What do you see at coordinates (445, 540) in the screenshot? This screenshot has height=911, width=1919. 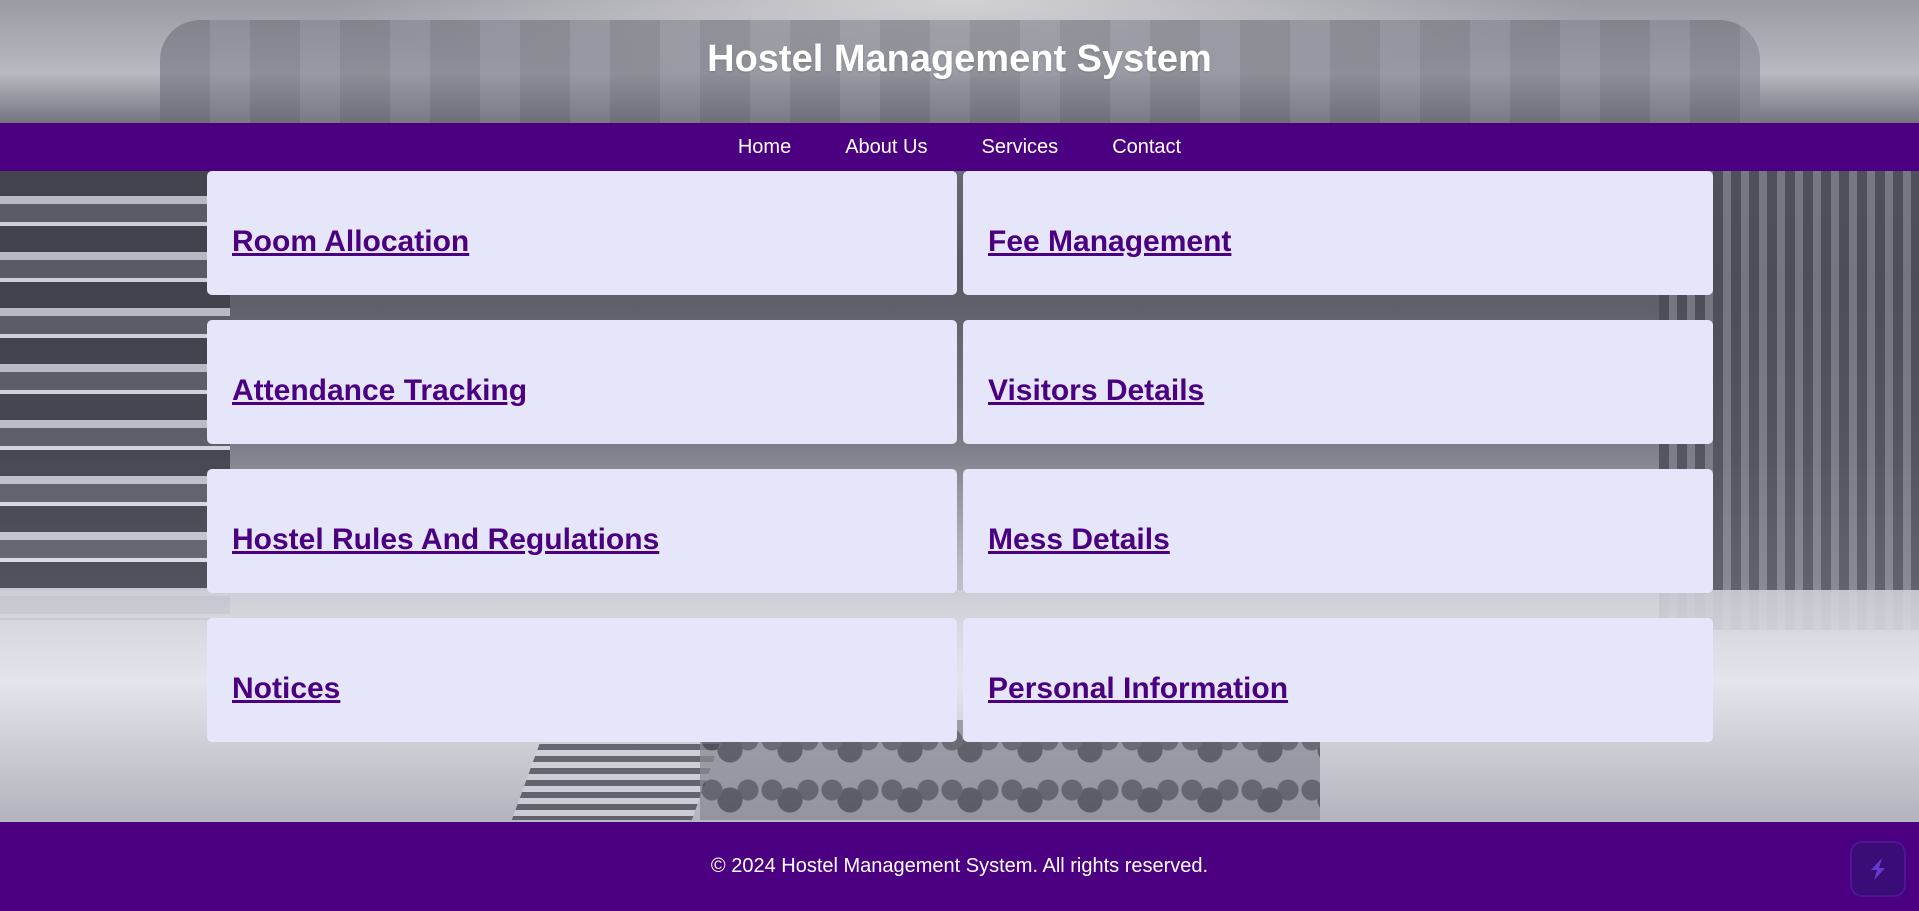 I see `hostel-rules-link: Hostel Rules And Regulations` at bounding box center [445, 540].